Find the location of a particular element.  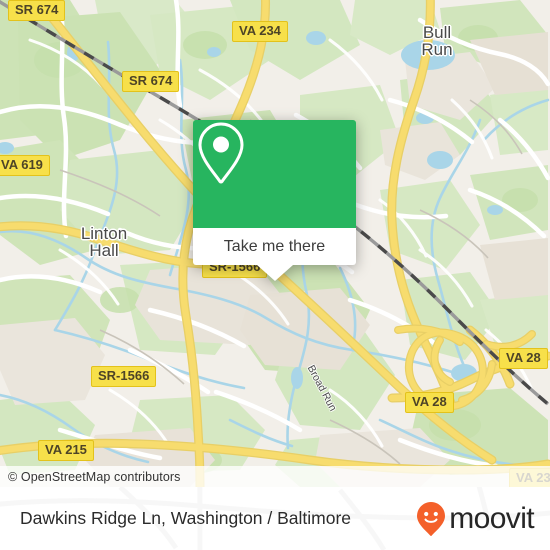

moovit-wordmark: moovit is located at coordinates (491, 518).